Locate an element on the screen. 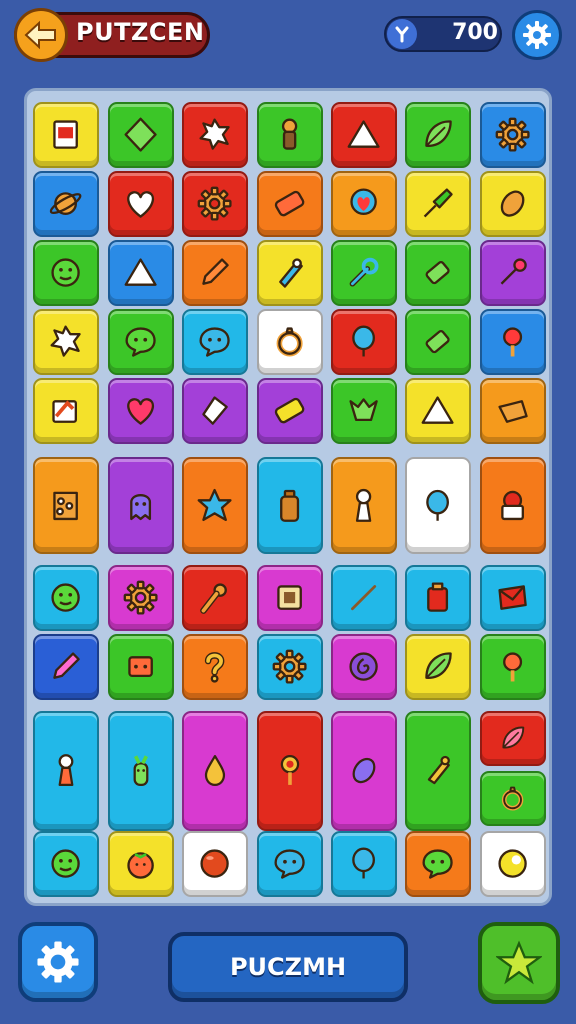 This screenshot has width=576, height=1024. tile-wrench is located at coordinates (364, 273).